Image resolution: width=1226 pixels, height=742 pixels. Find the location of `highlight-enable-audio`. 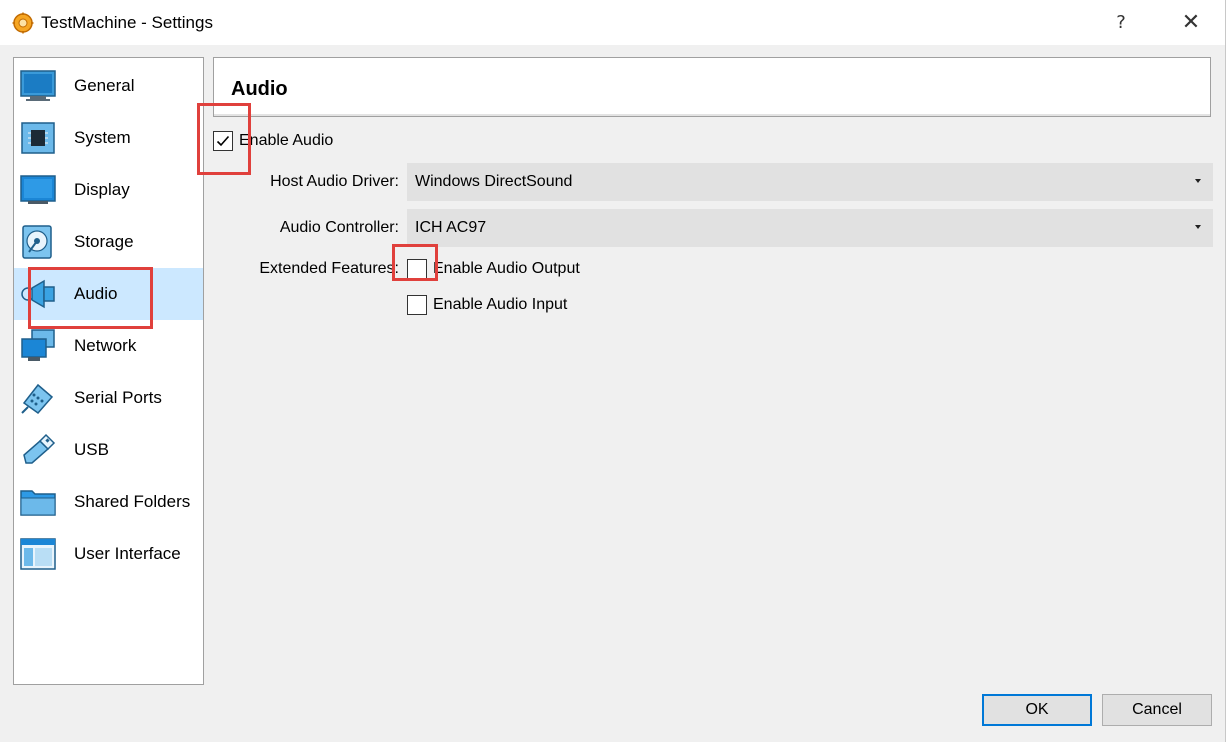

highlight-enable-audio is located at coordinates (224, 139).